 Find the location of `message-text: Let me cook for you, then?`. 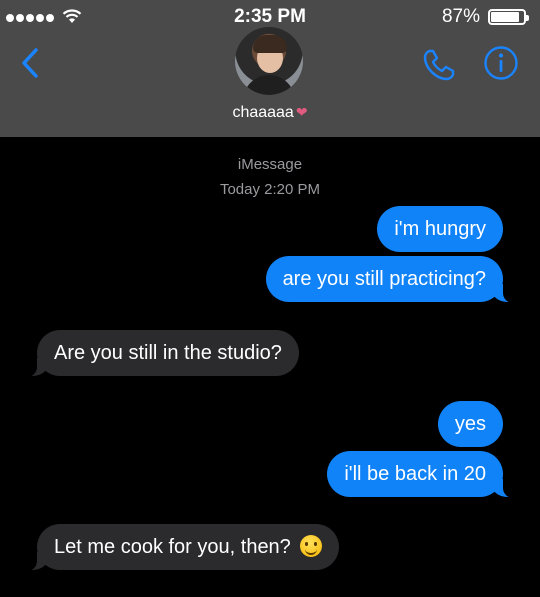

message-text: Let me cook for you, then? is located at coordinates (172, 547).